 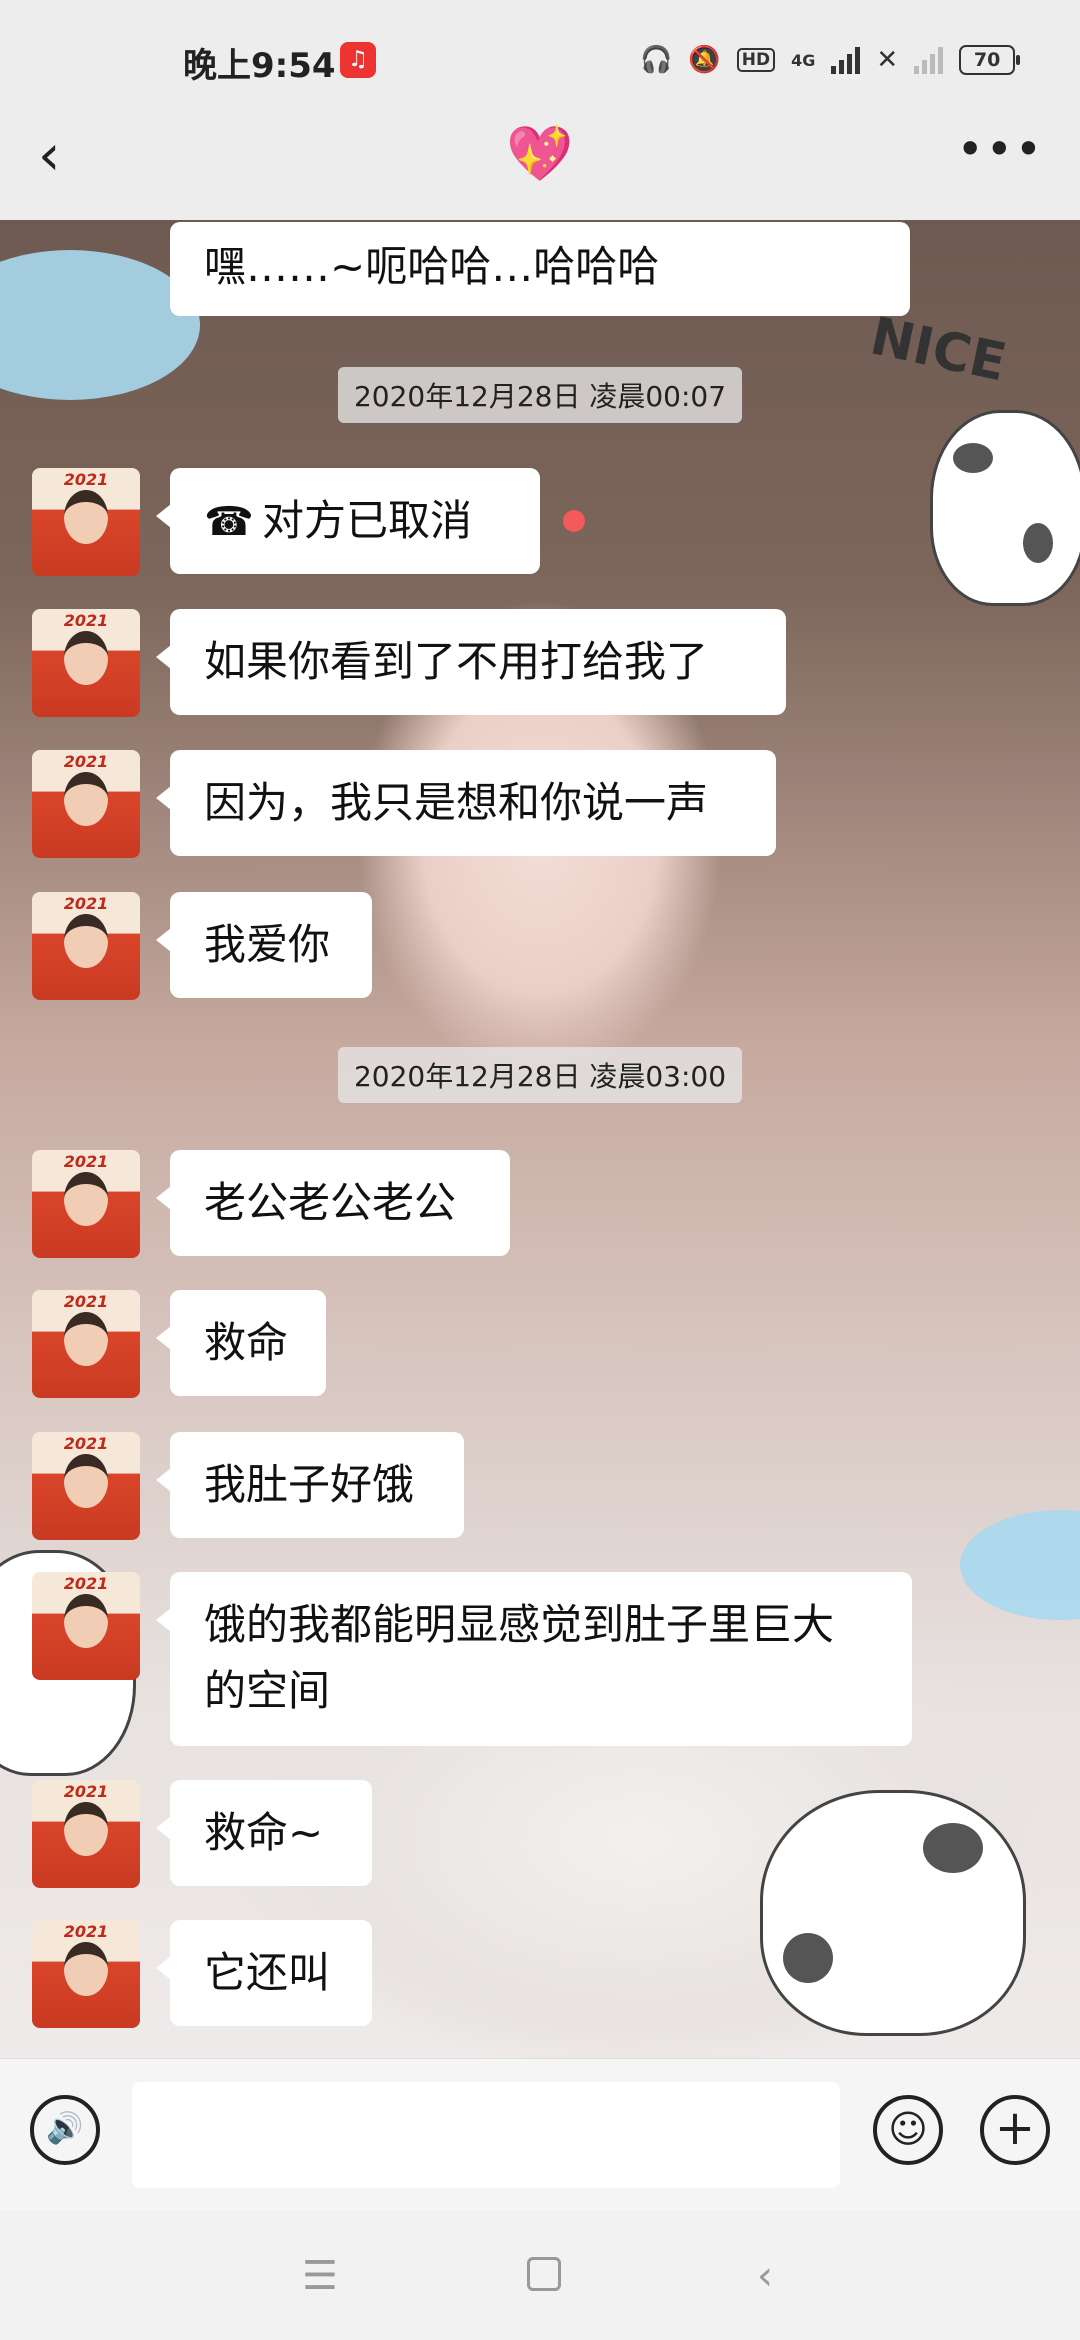 I want to click on message-bubble: 我肚子好饿, so click(x=310, y=1485).